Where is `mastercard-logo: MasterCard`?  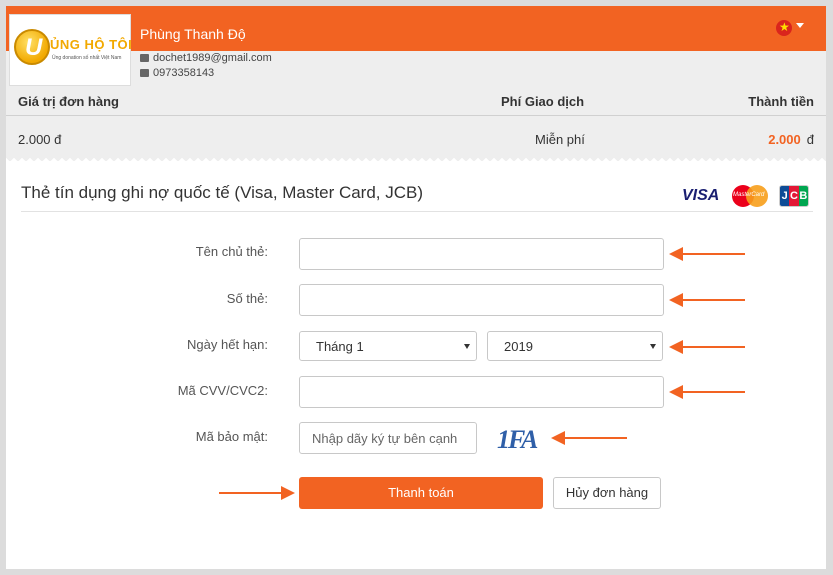 mastercard-logo: MasterCard is located at coordinates (750, 196).